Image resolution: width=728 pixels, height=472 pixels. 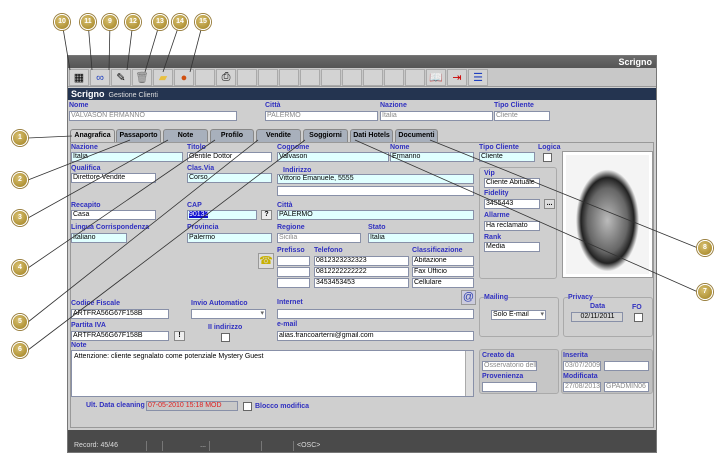 I want to click on callout-badge: 8, so click(x=705, y=248).